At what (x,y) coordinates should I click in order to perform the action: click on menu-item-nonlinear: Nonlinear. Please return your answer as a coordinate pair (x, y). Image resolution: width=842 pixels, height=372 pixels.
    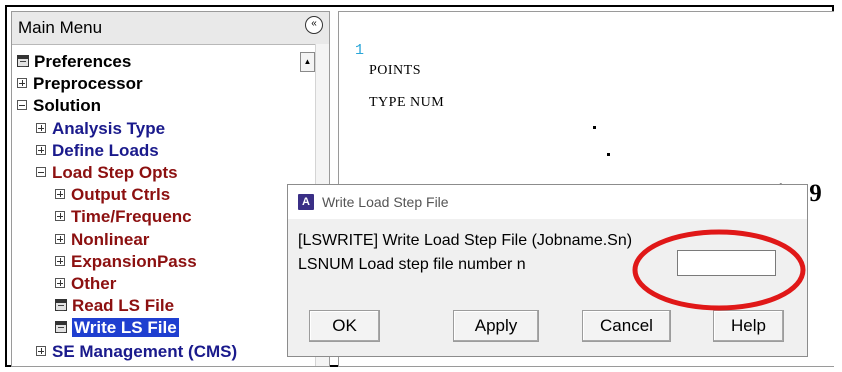
    Looking at the image, I should click on (102, 240).